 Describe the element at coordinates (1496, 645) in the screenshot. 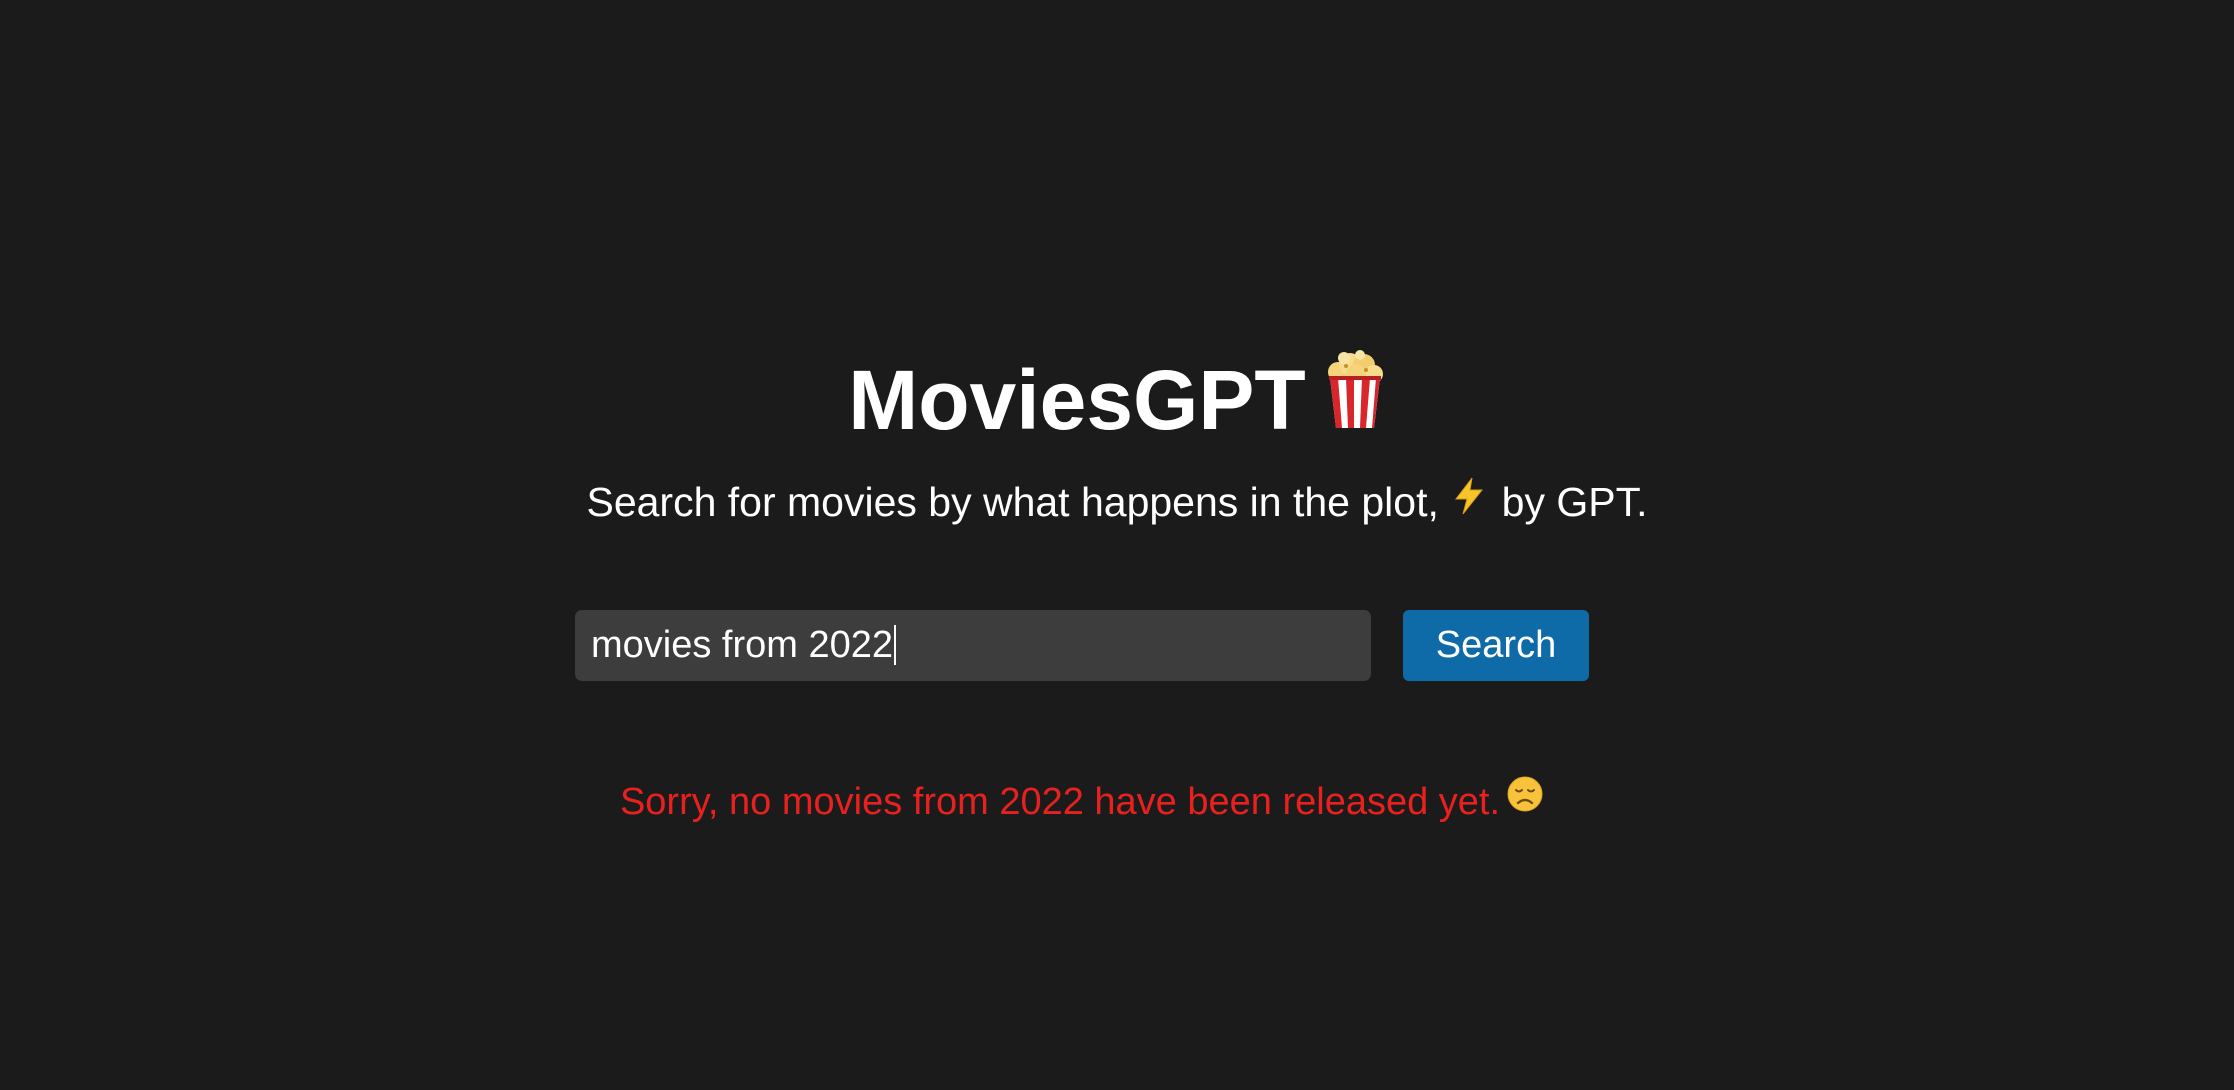

I see `search-button: Search` at that location.